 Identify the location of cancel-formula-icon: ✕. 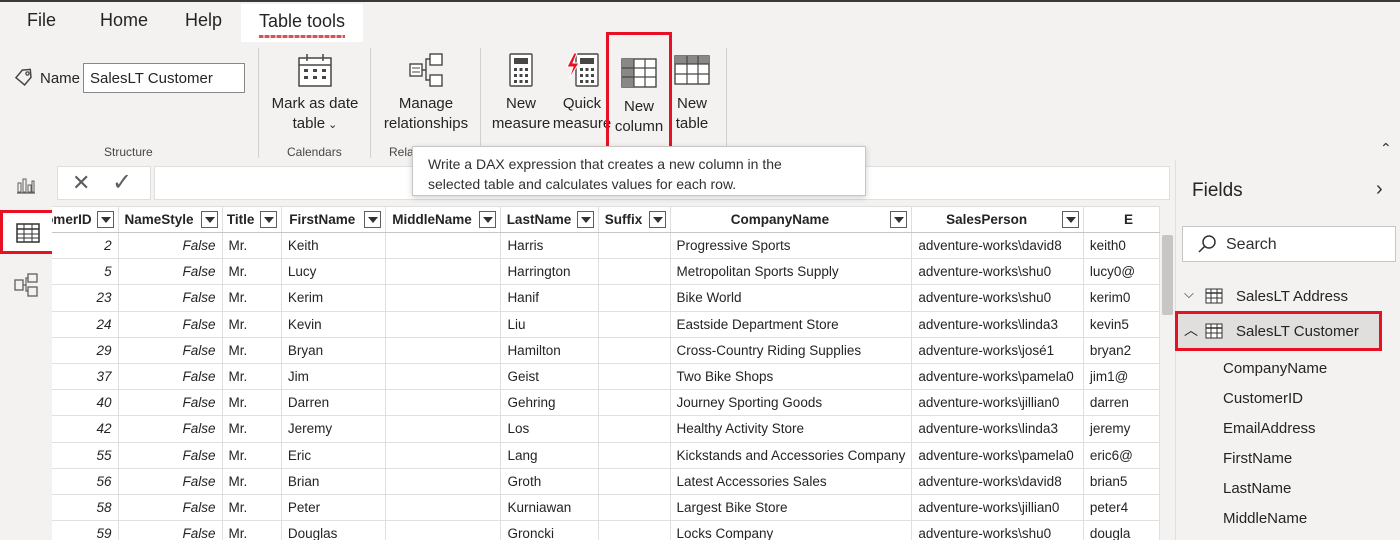
(81, 183).